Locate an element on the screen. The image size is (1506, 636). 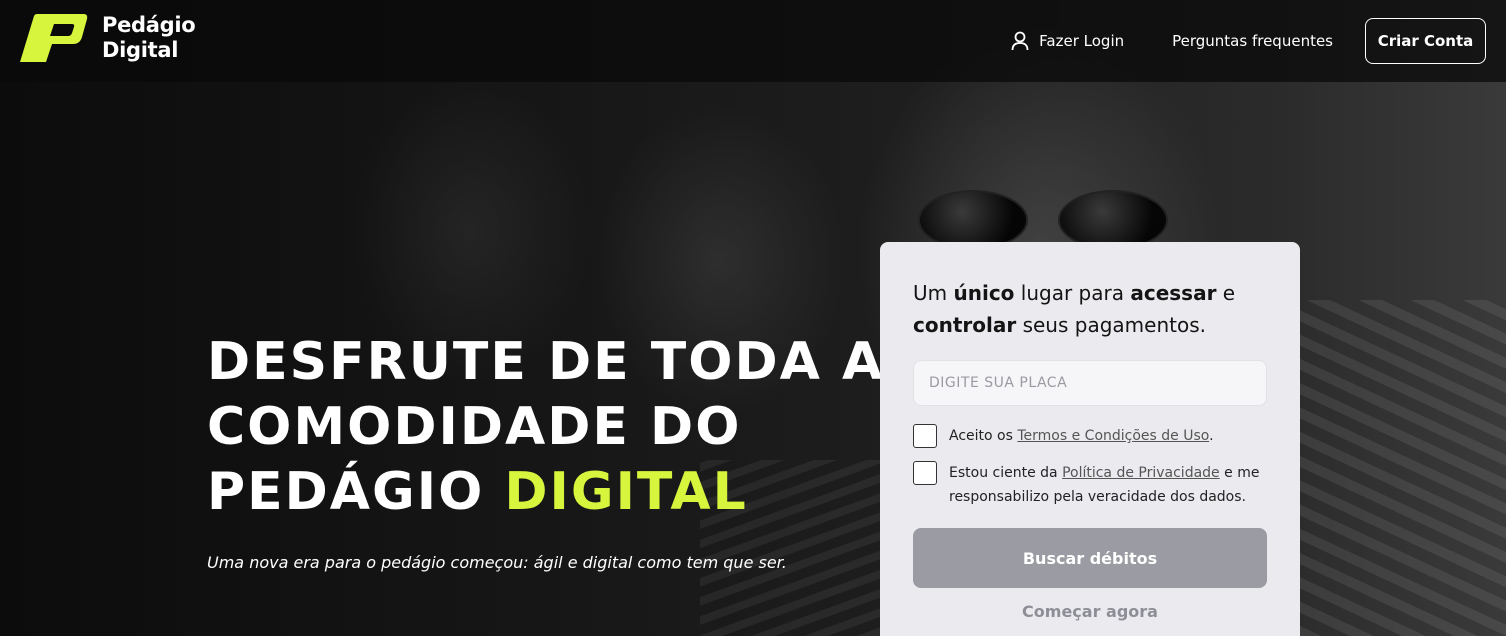
terms-suffix: . is located at coordinates (1211, 436).